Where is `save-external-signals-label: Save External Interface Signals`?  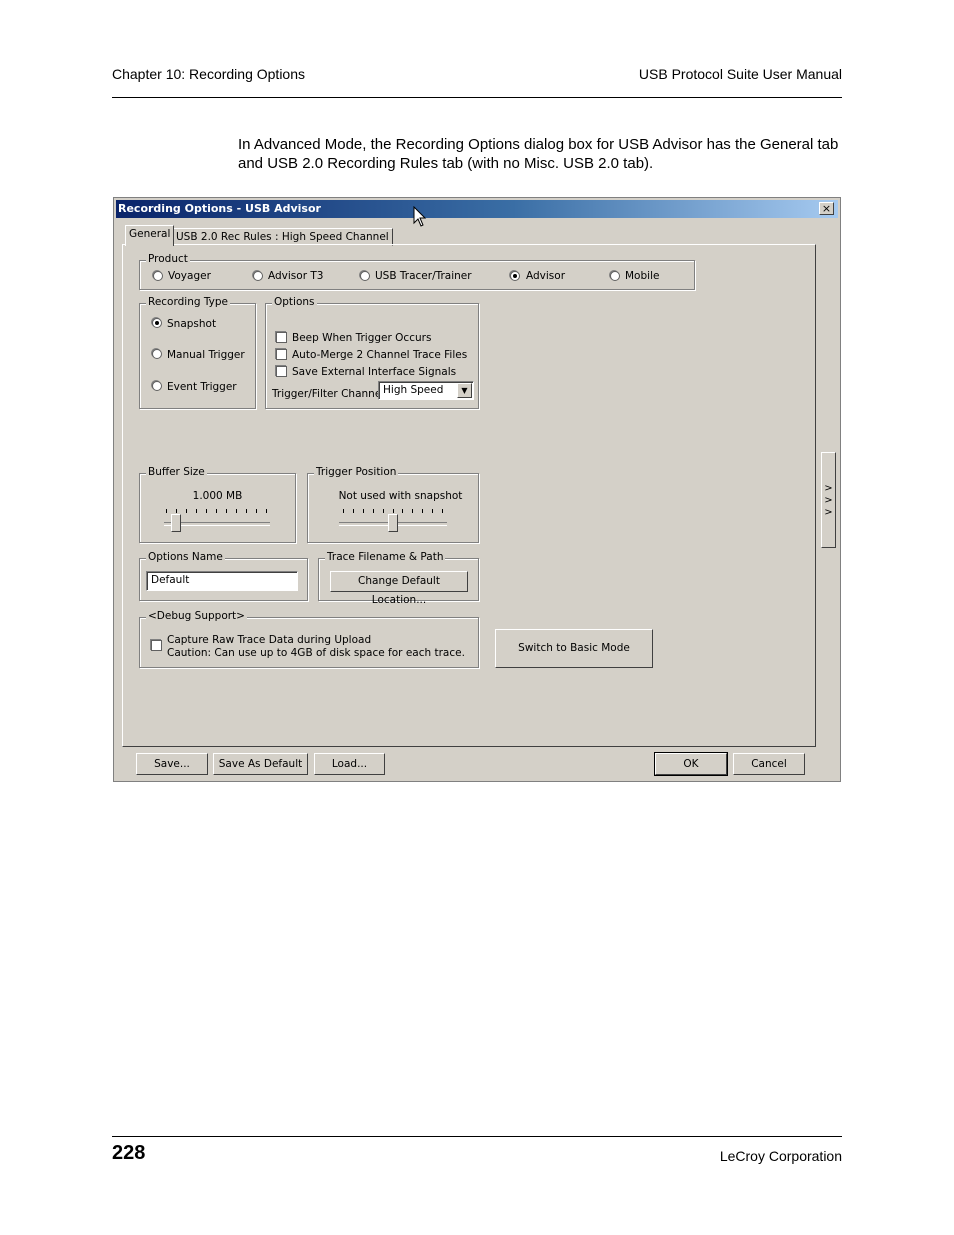 save-external-signals-label: Save External Interface Signals is located at coordinates (374, 372).